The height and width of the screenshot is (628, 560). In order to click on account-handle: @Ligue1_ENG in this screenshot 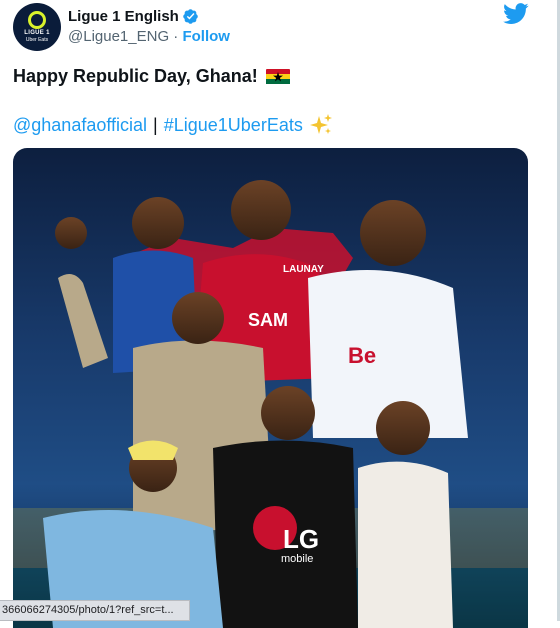, I will do `click(118, 36)`.